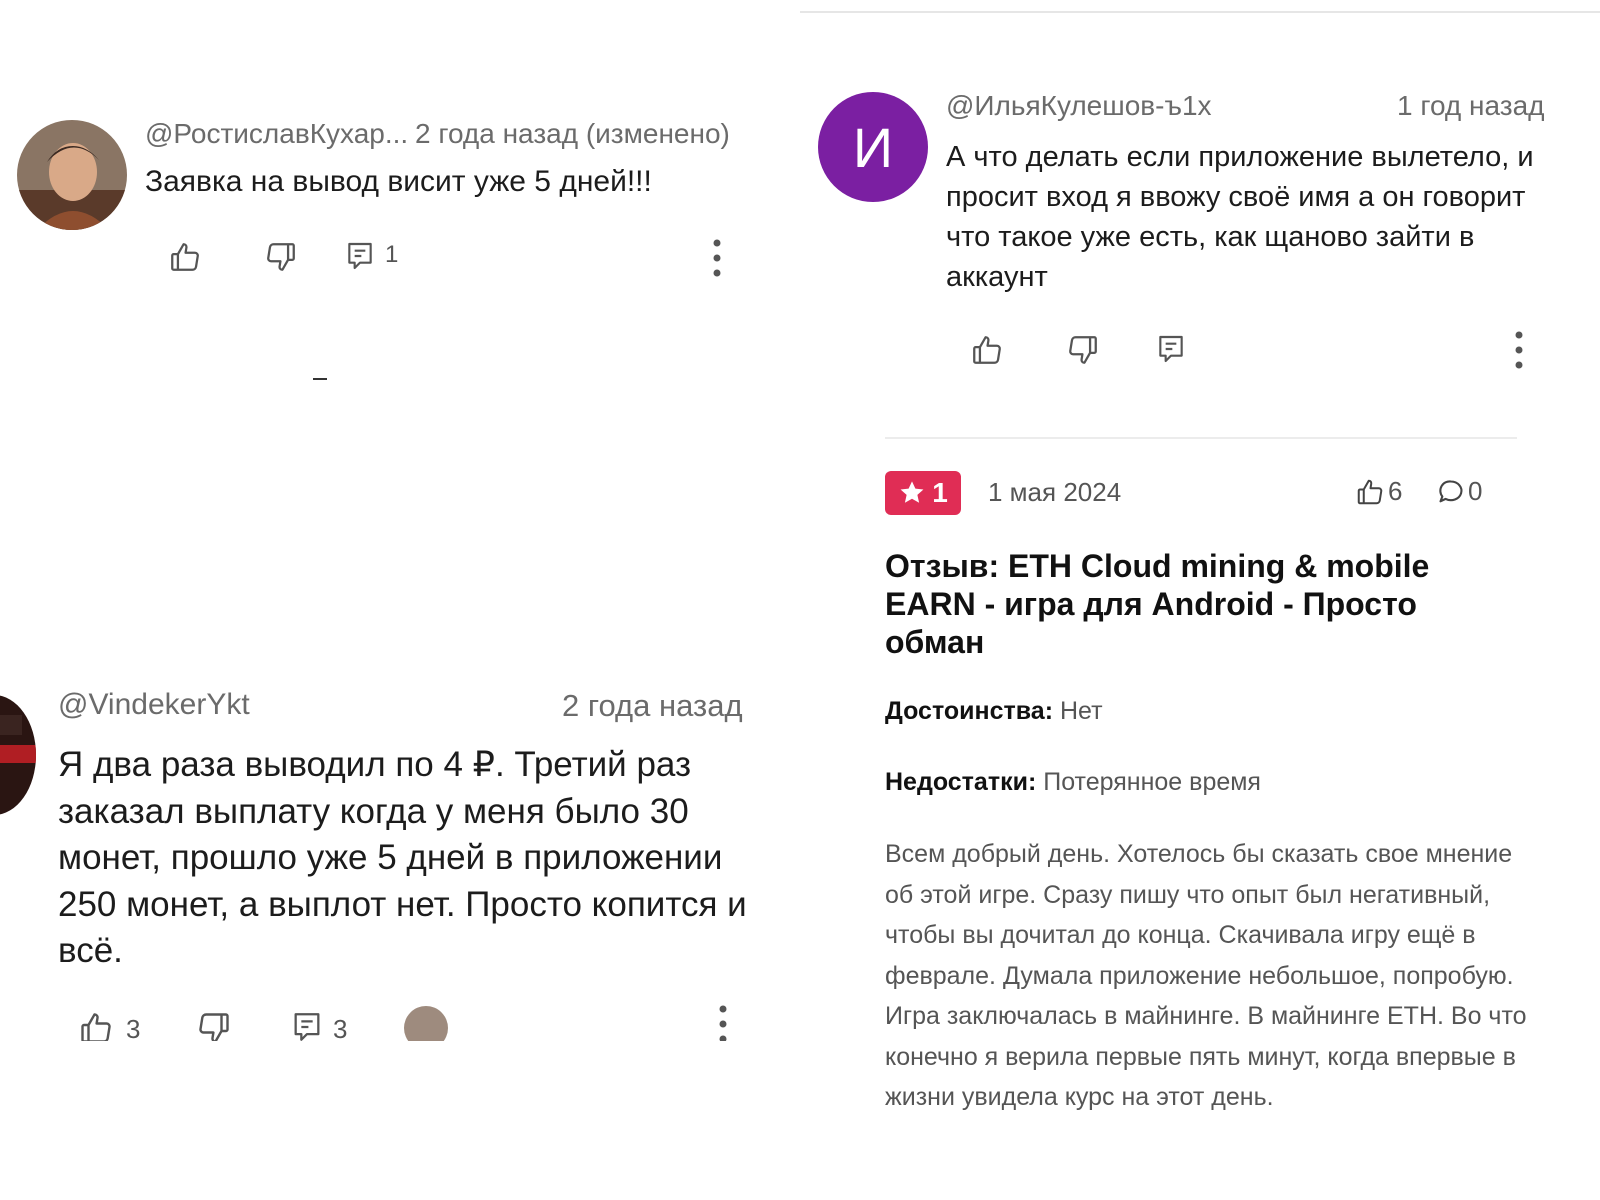  I want to click on comment-icon, so click(1451, 492).